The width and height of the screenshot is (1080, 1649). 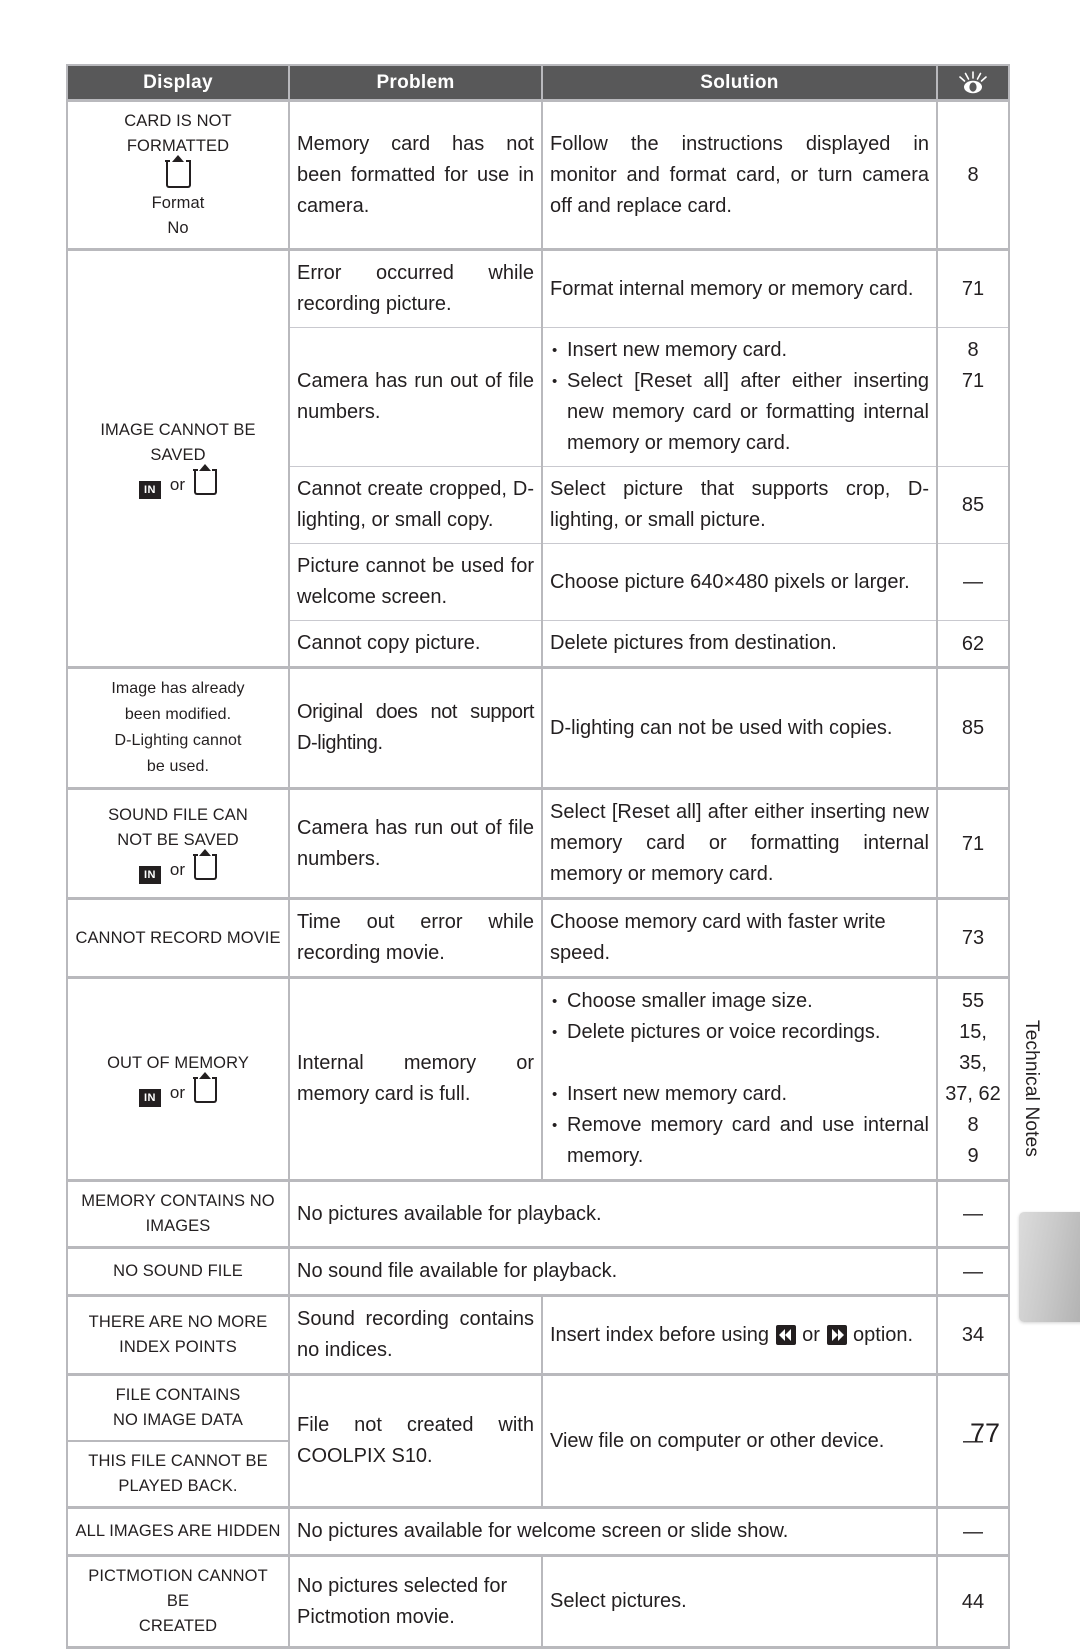 I want to click on column-header-problem: Problem, so click(x=415, y=83).